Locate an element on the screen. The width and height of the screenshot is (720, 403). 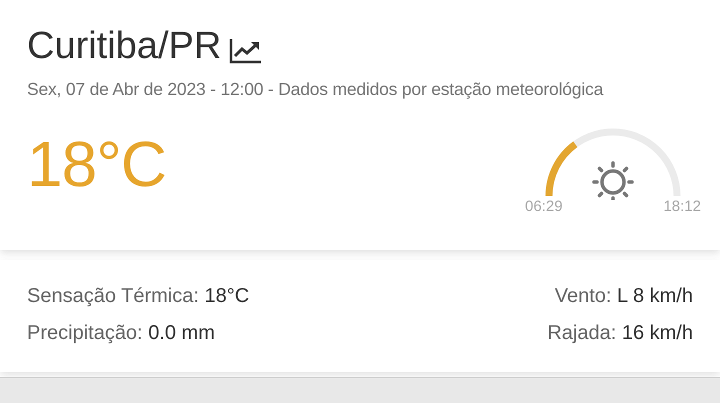
detail-value: L 8 km/h is located at coordinates (655, 296).